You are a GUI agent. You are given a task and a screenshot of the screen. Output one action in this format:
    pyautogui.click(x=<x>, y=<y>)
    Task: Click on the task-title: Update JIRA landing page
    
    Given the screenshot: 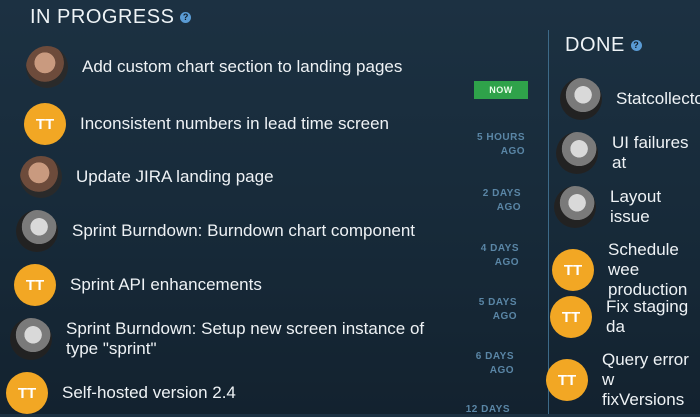 What is the action you would take?
    pyautogui.click(x=175, y=176)
    